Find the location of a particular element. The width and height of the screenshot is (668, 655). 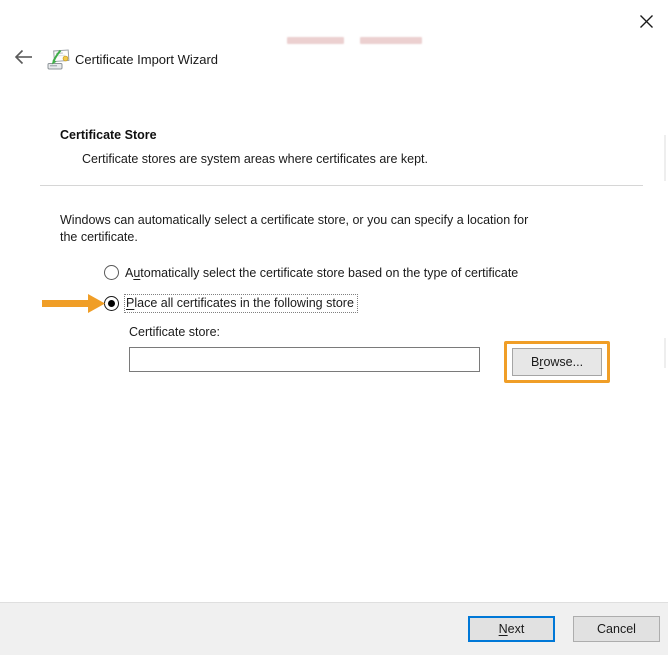

back-arrow-icon is located at coordinates (23, 57).